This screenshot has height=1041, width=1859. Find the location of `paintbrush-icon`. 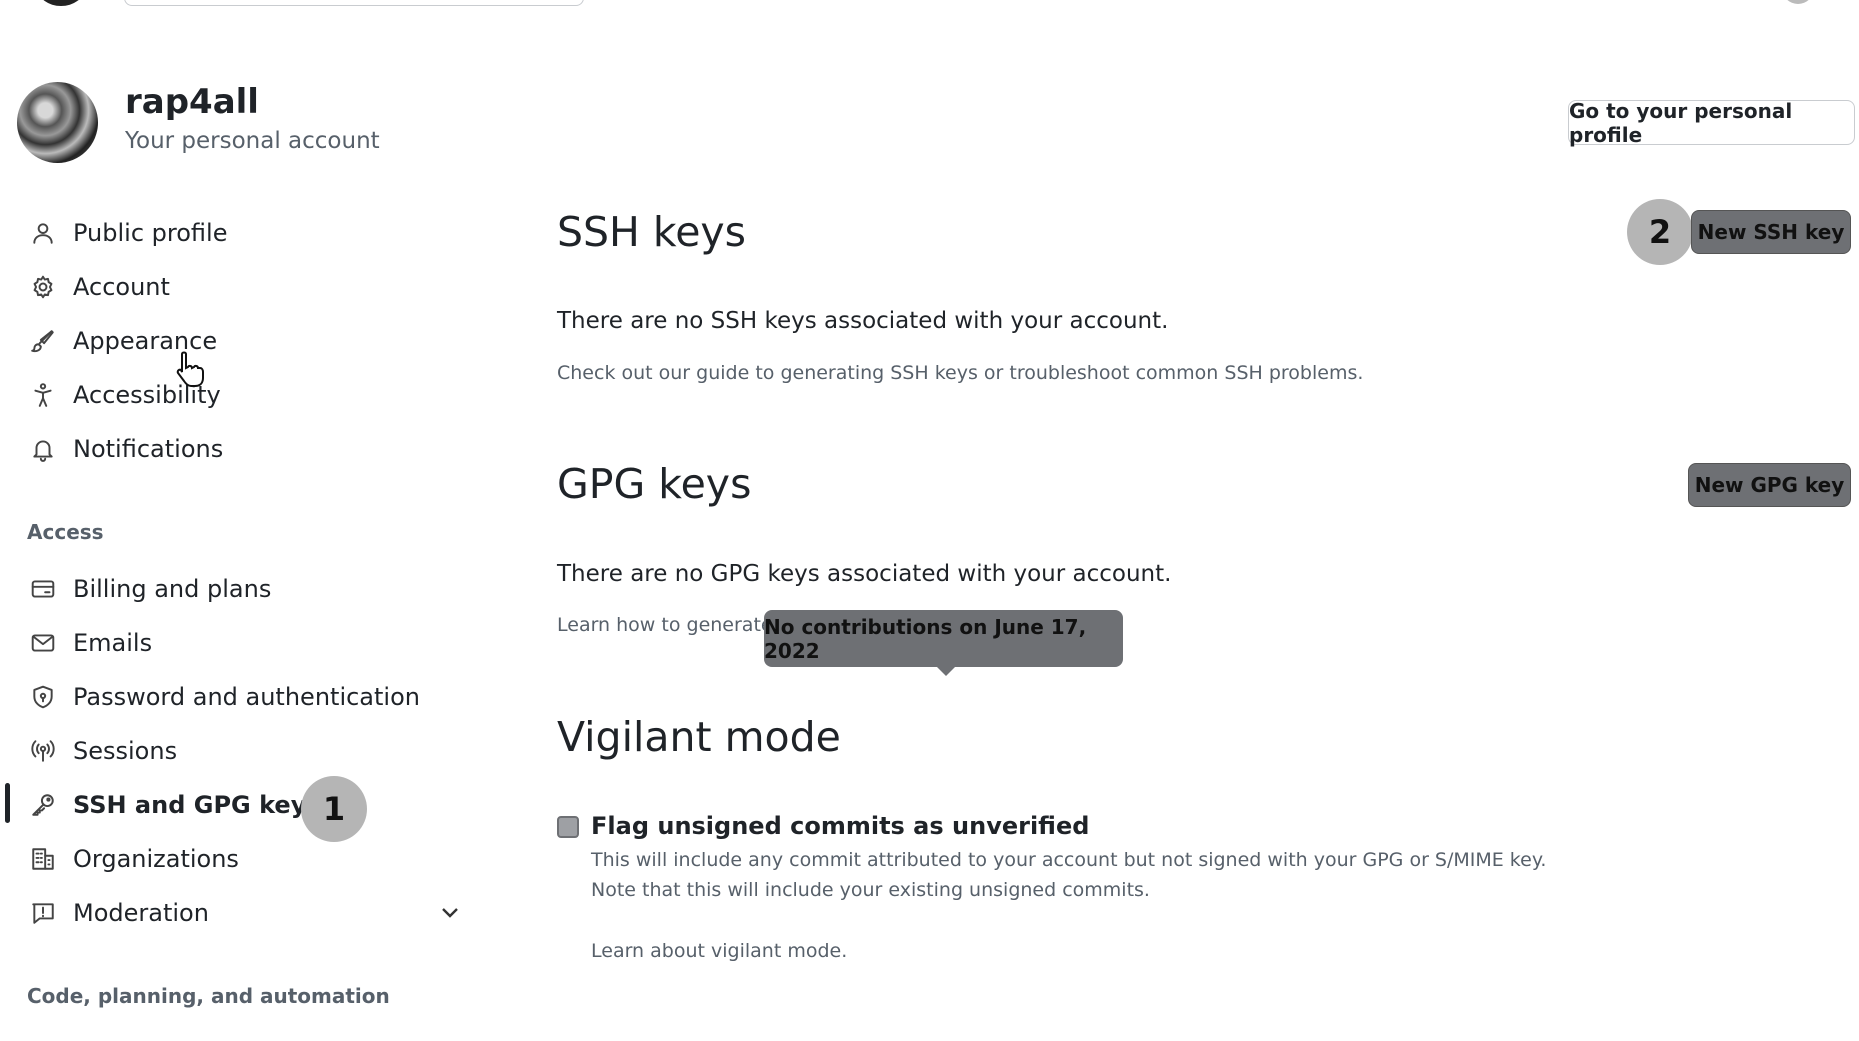

paintbrush-icon is located at coordinates (43, 341).